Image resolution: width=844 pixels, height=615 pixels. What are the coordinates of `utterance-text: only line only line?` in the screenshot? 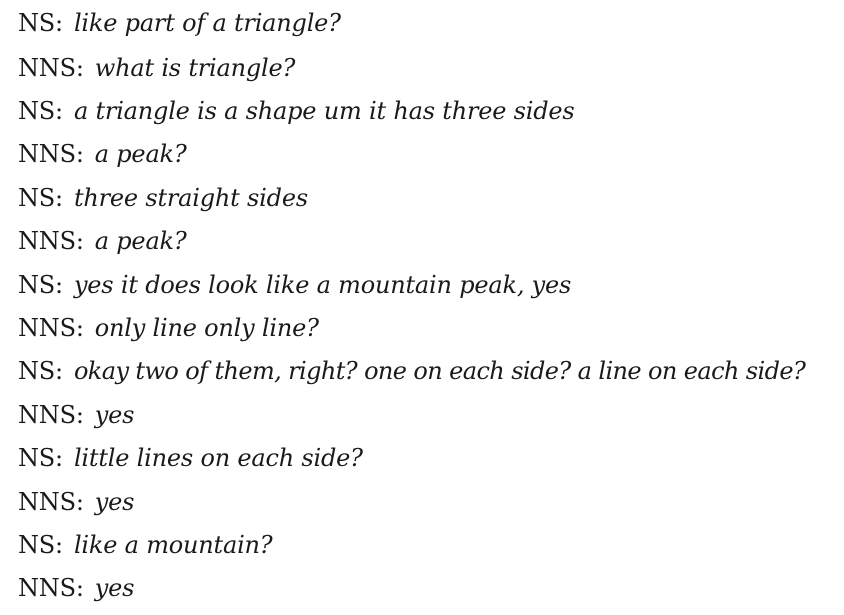 It's located at (206, 328).